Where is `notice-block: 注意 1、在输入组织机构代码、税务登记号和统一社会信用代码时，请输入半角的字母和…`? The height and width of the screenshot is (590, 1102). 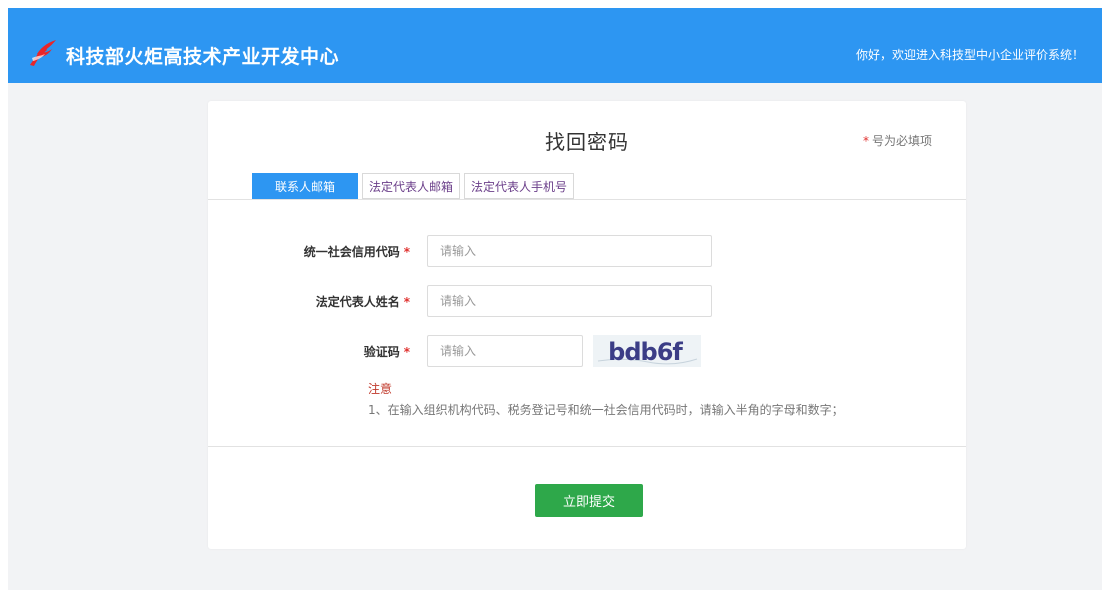
notice-block: 注意 1、在输入组织机构代码、税务登记号和统一社会信用代码时，请输入半角的字母和… is located at coordinates (606, 399).